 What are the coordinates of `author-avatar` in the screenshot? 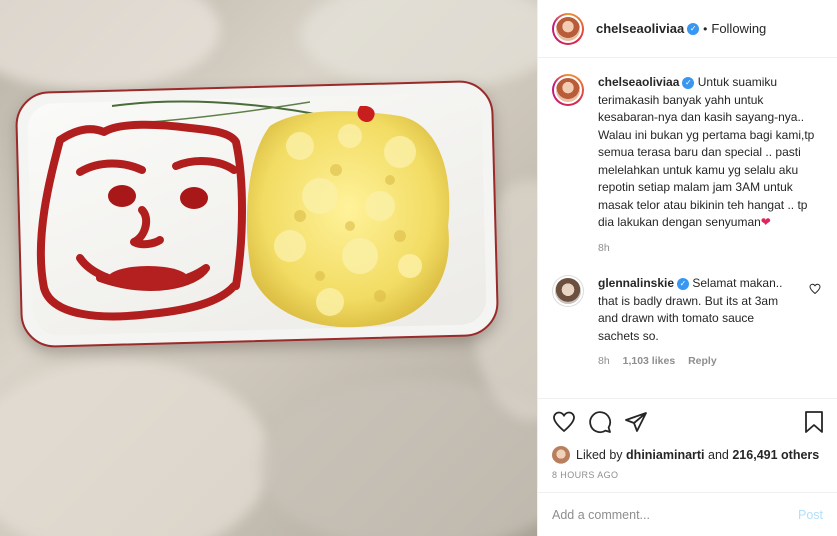 It's located at (568, 28).